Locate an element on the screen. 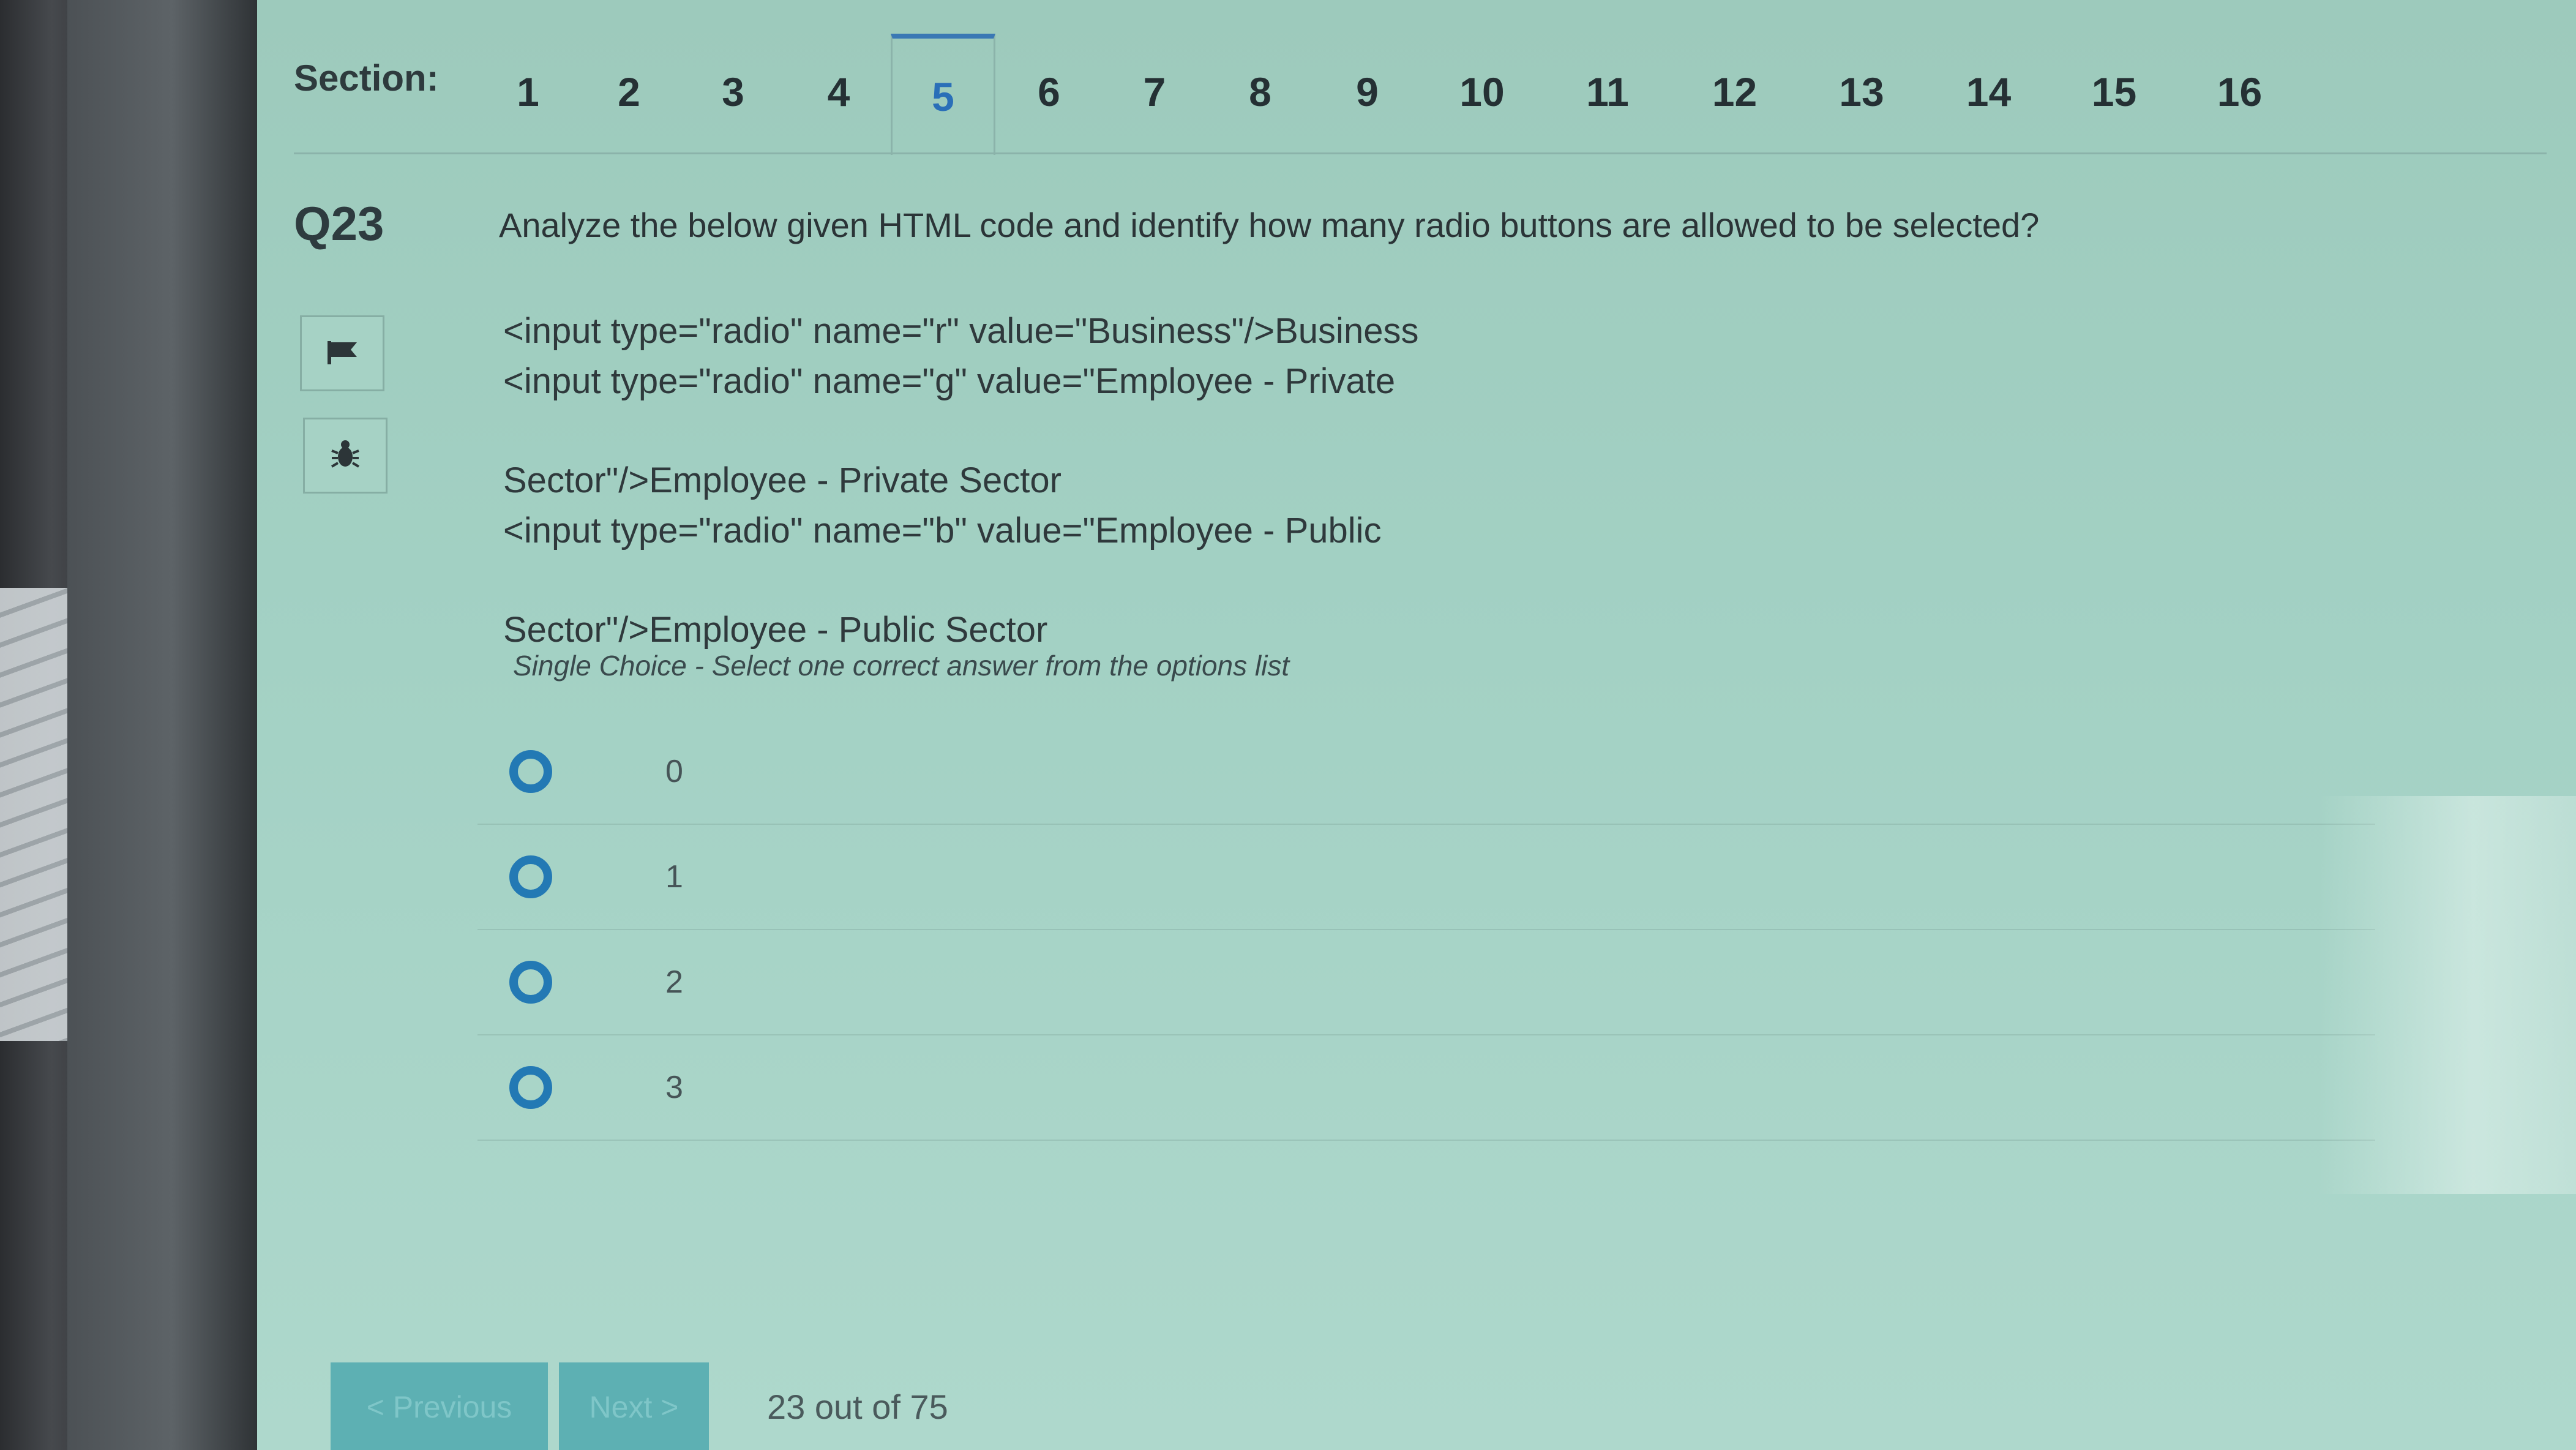 This screenshot has width=2576, height=1450. section-tab-12: 12 is located at coordinates (1735, 92).